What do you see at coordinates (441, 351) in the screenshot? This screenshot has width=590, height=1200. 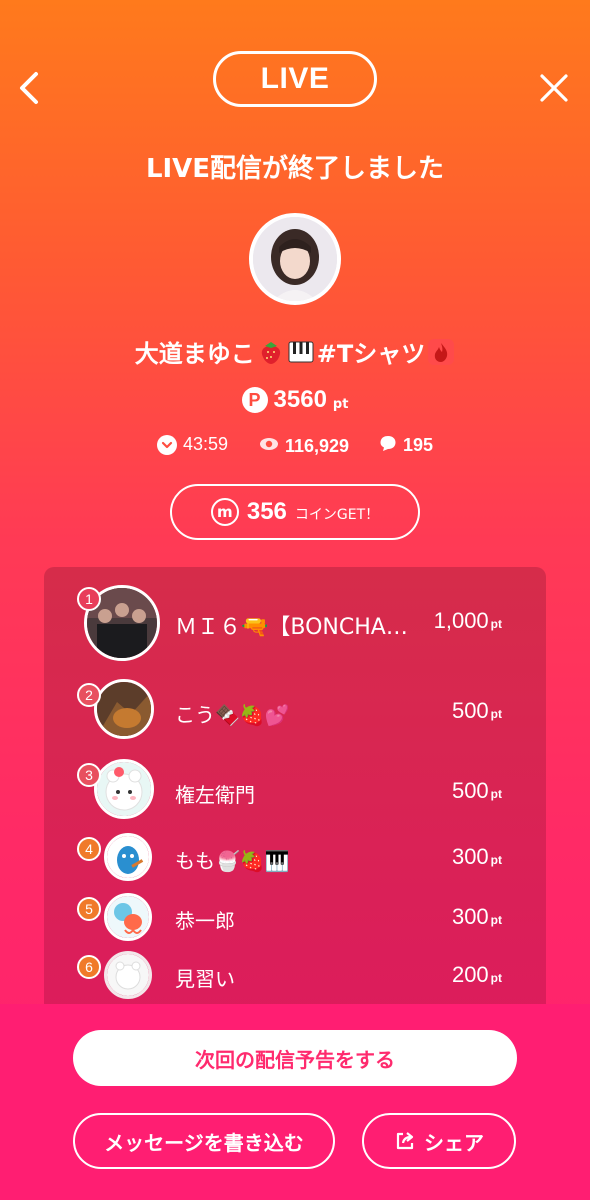 I see `fire-icon` at bounding box center [441, 351].